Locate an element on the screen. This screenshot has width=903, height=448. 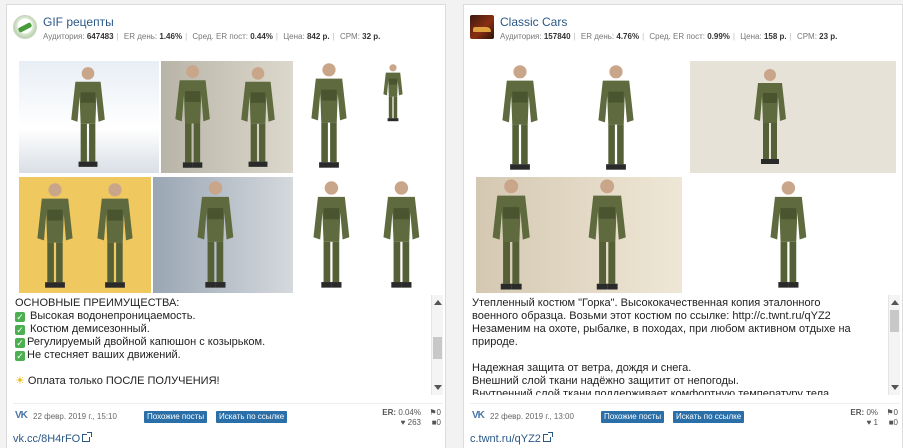
short-link-text: c.twnt.ru/qYZ2 is located at coordinates (505, 439).